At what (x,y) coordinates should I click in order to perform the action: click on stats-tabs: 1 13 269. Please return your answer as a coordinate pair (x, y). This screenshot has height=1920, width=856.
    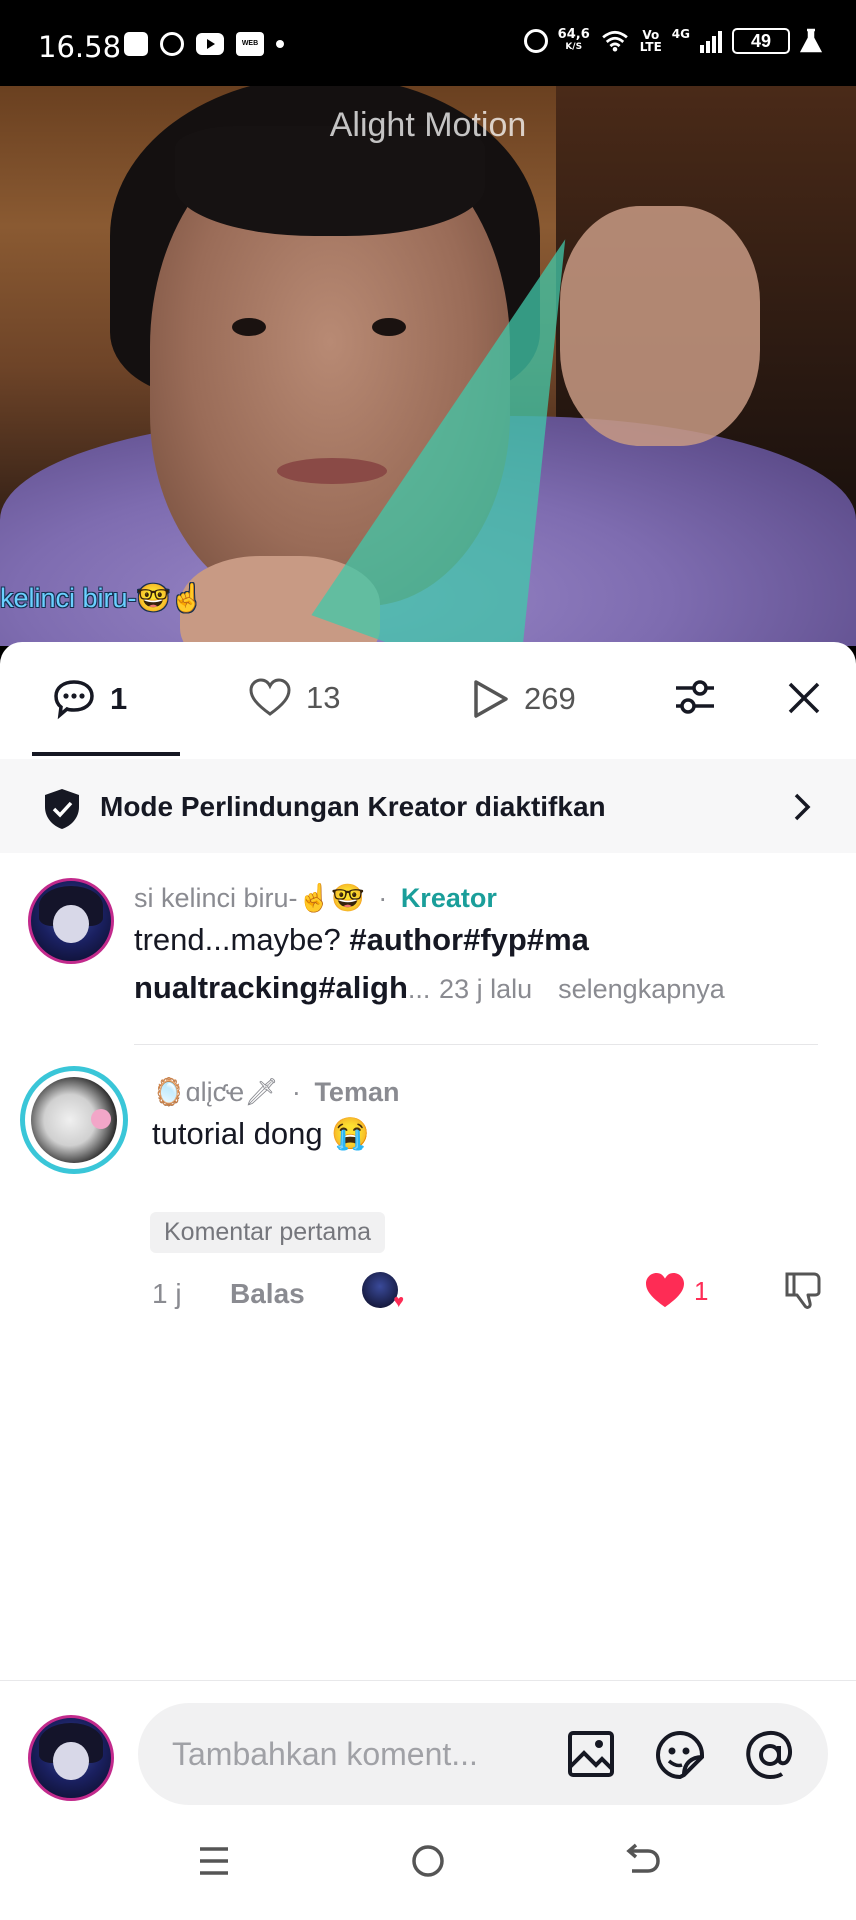
    Looking at the image, I should click on (428, 699).